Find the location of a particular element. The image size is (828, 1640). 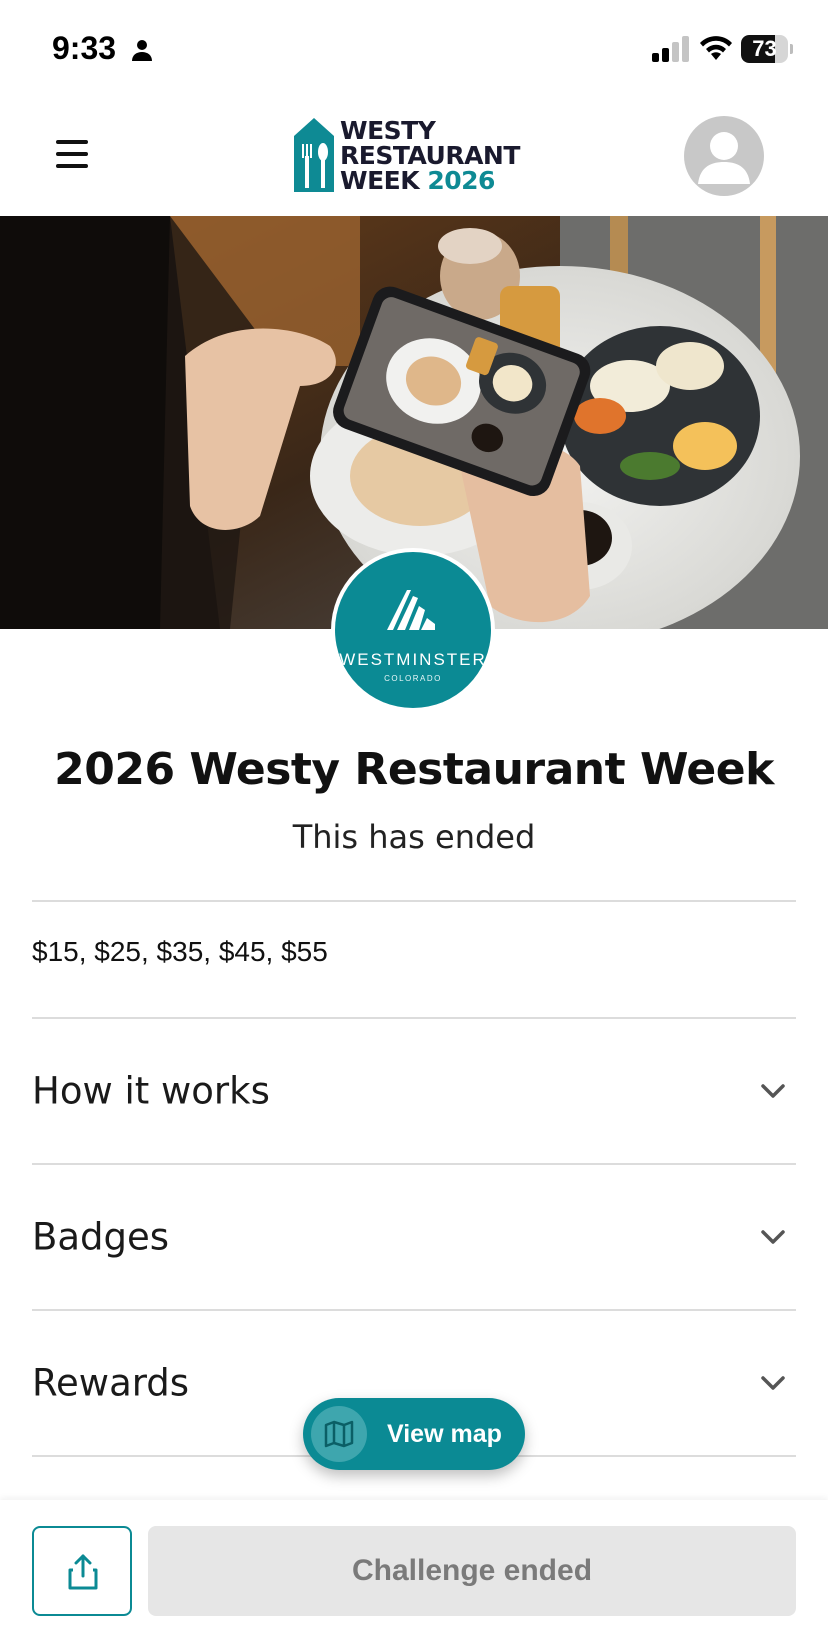

westy-logo: WESTY RESTAURANT WEEK 2026 is located at coordinates (419, 156).